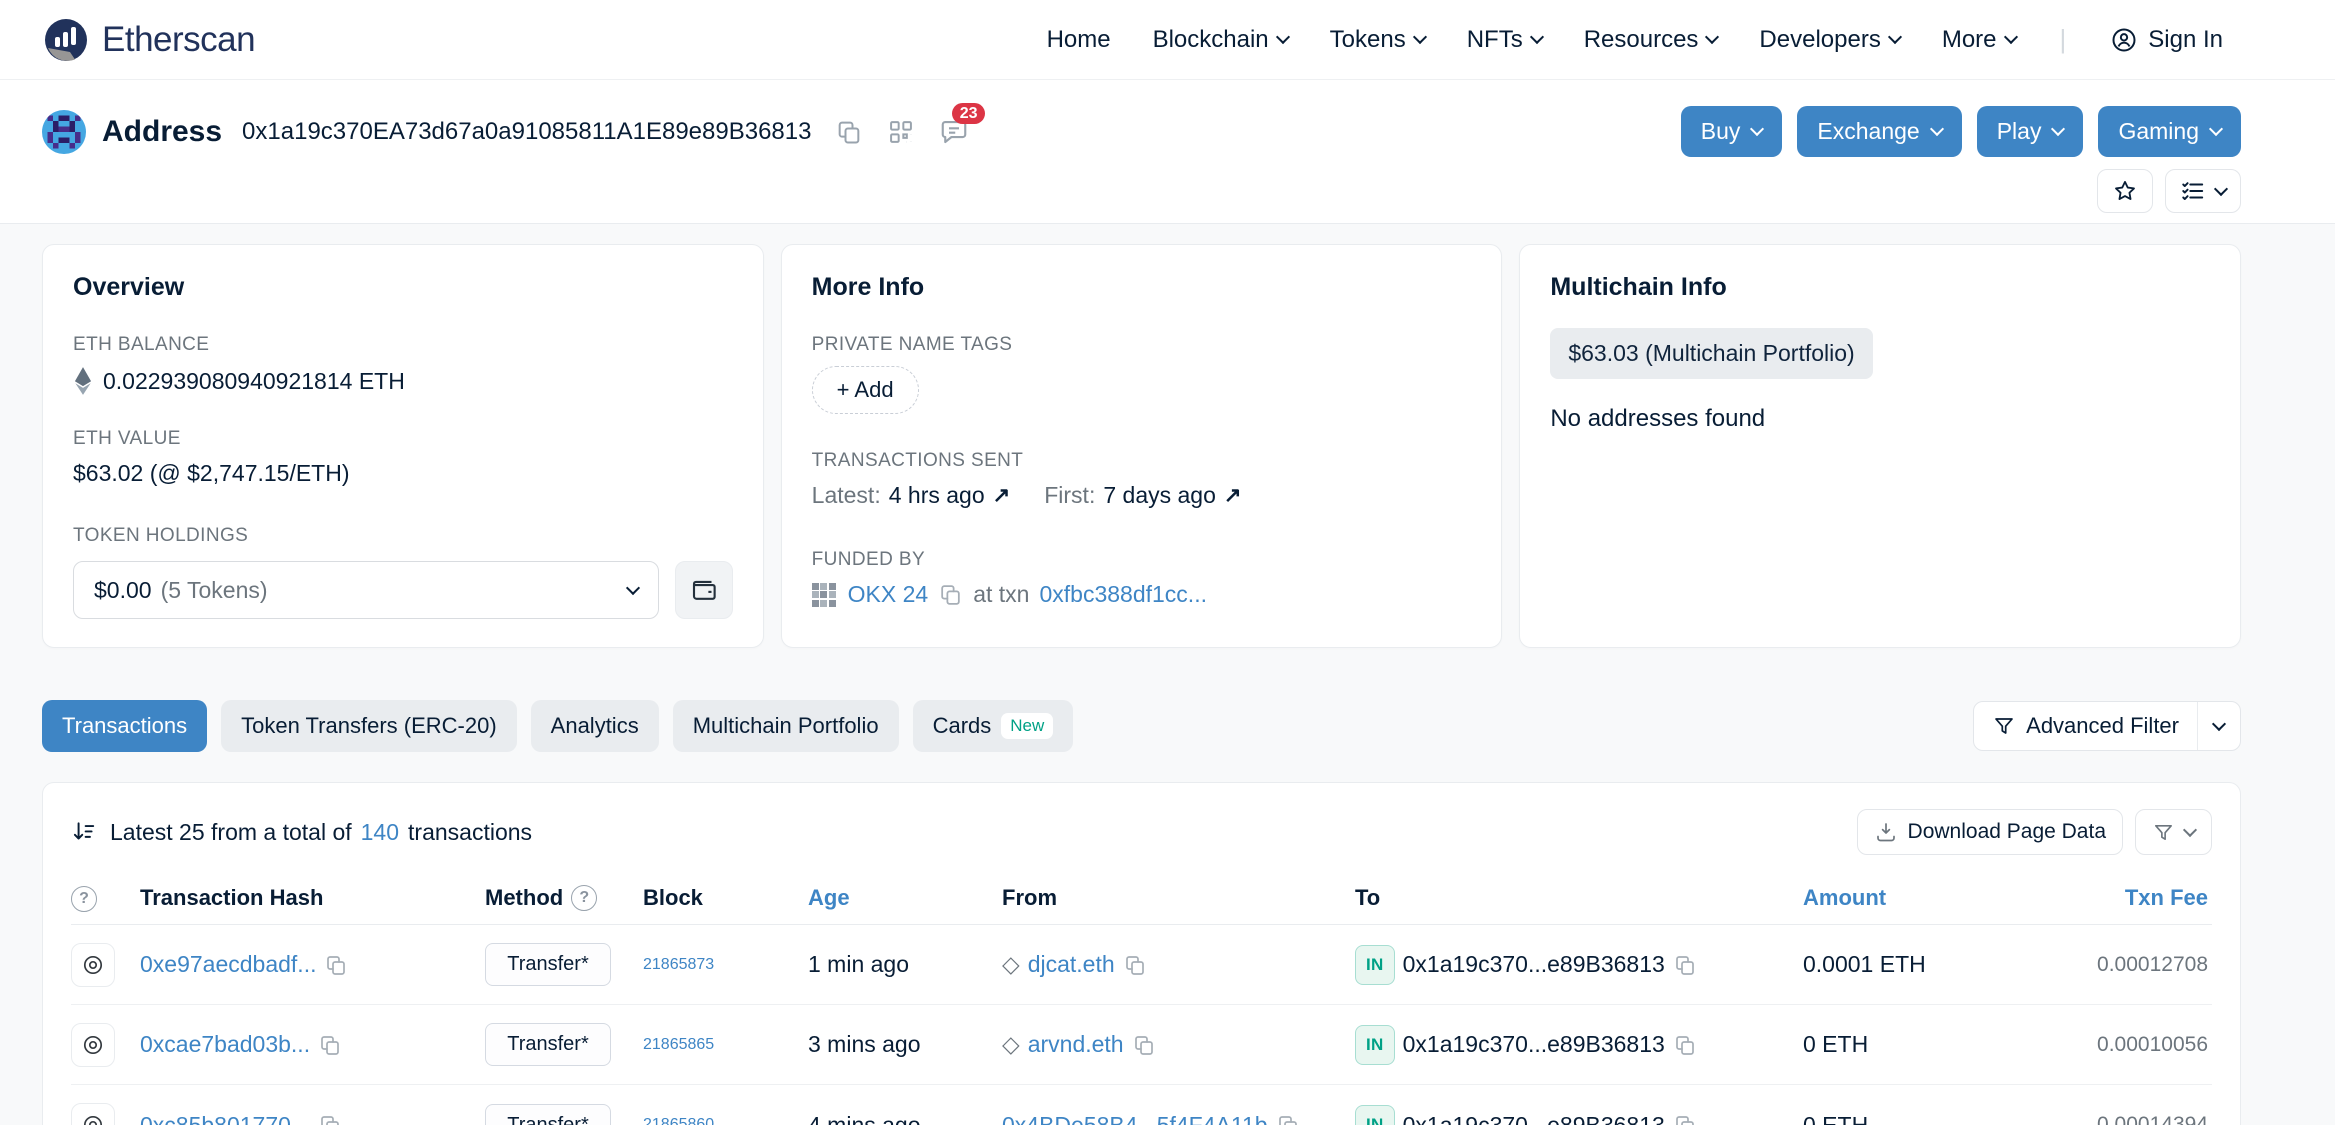 The image size is (2335, 1125). What do you see at coordinates (849, 132) in the screenshot?
I see `copy-address-button` at bounding box center [849, 132].